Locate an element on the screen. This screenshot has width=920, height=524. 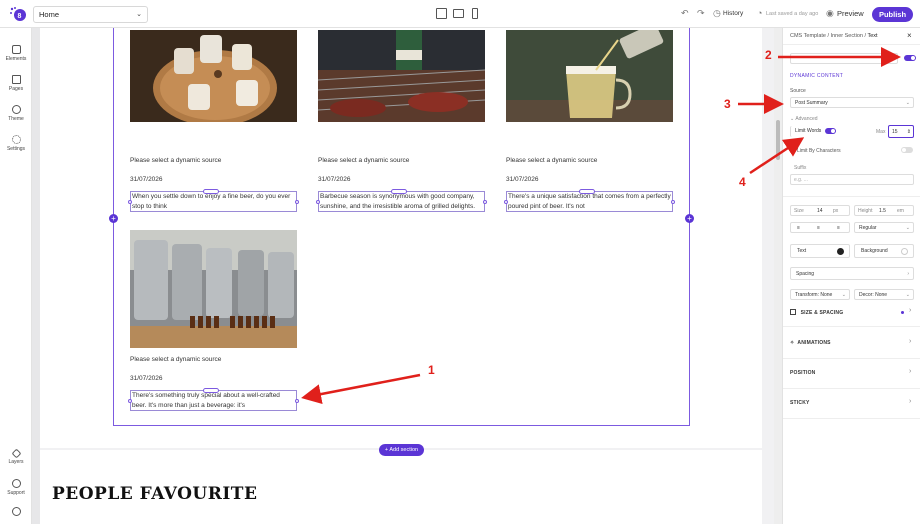
source-select: Post Summary ⌄ is located at coordinates (852, 102).